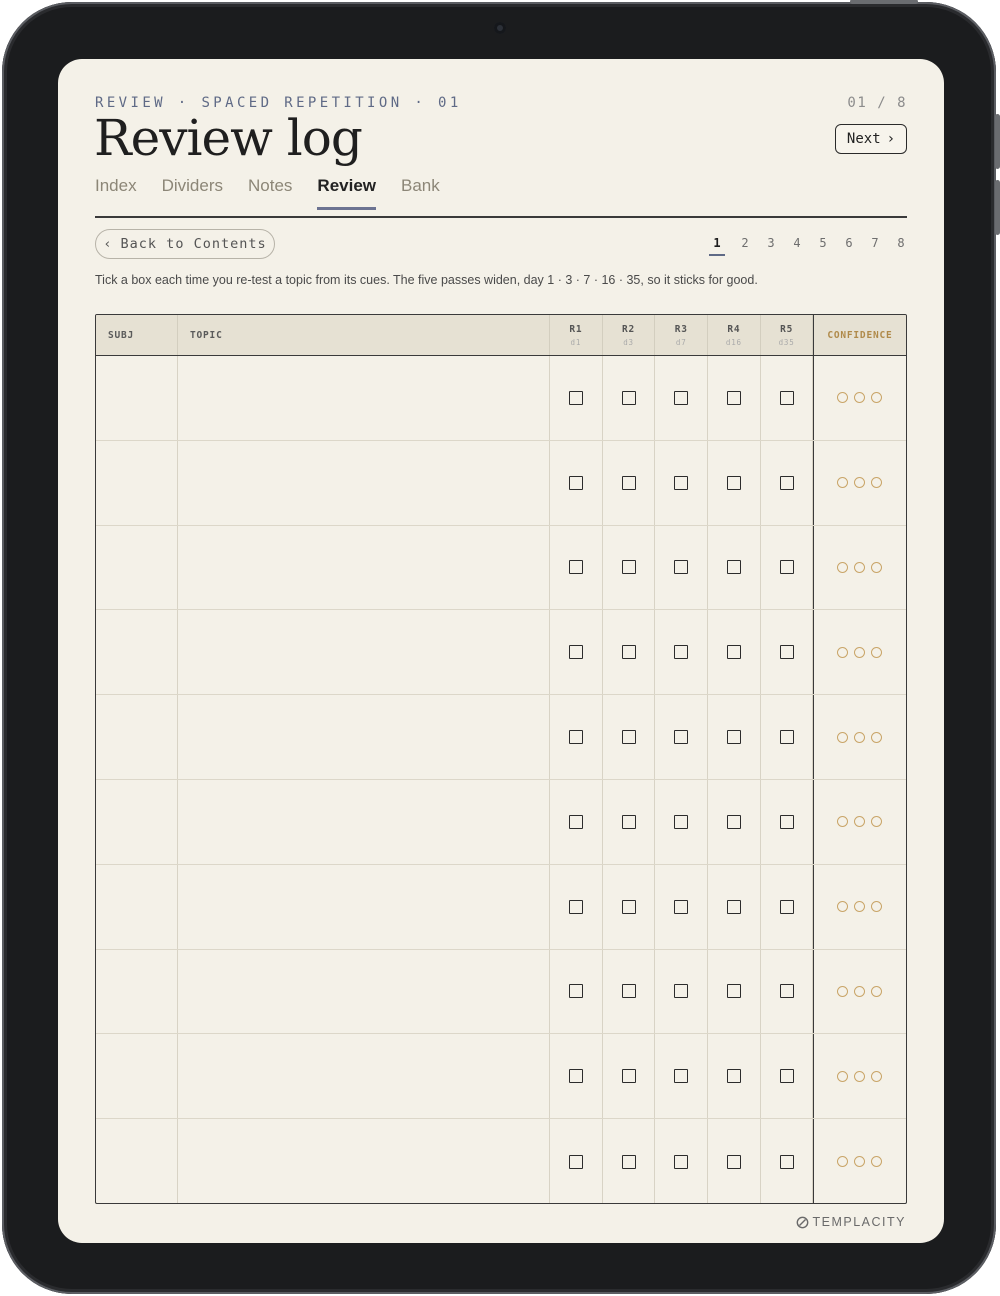 This screenshot has width=1000, height=1296. Describe the element at coordinates (346, 193) in the screenshot. I see `tab-review: Review` at that location.